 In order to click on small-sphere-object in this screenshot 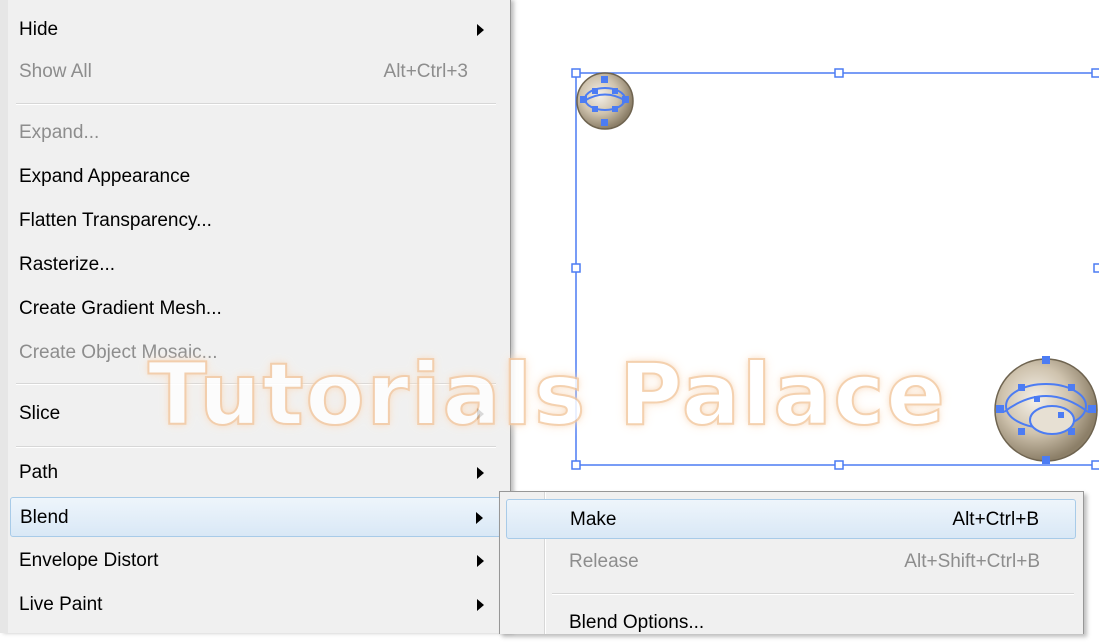, I will do `click(605, 101)`.